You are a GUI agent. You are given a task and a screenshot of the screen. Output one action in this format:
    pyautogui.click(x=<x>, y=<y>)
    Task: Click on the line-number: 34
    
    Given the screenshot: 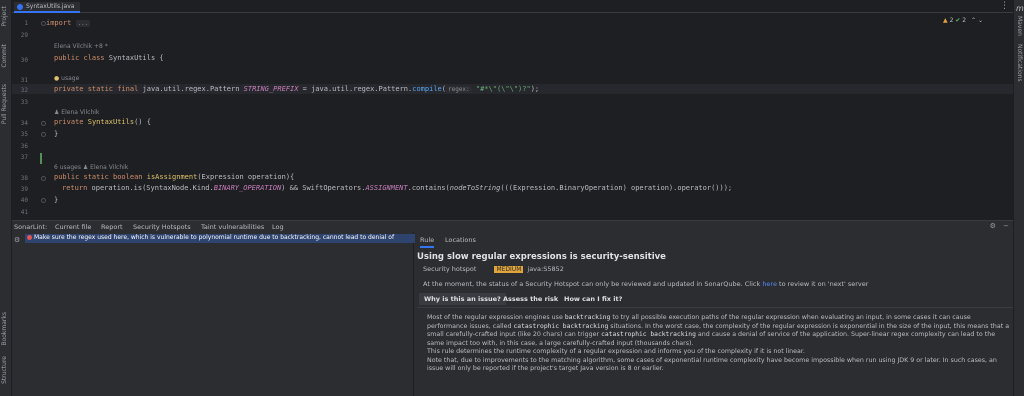 What is the action you would take?
    pyautogui.click(x=24, y=123)
    